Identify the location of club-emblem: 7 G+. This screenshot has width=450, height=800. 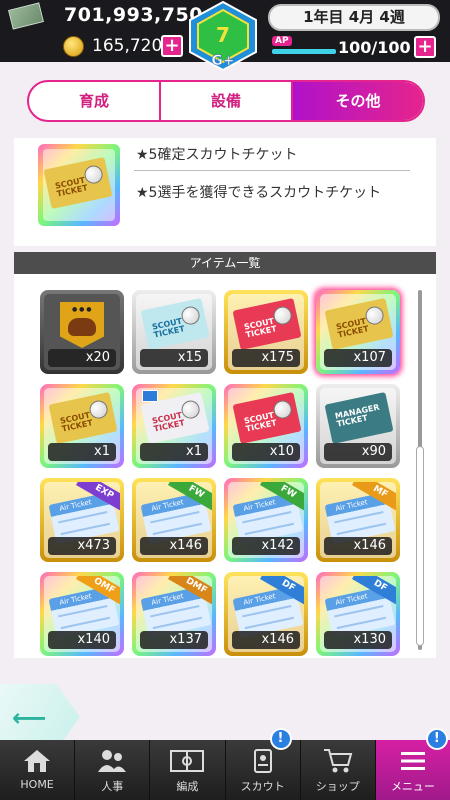
(223, 36).